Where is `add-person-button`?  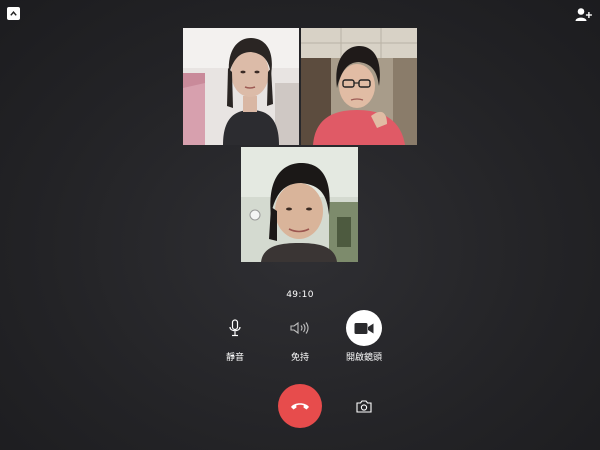
add-person-button is located at coordinates (584, 15).